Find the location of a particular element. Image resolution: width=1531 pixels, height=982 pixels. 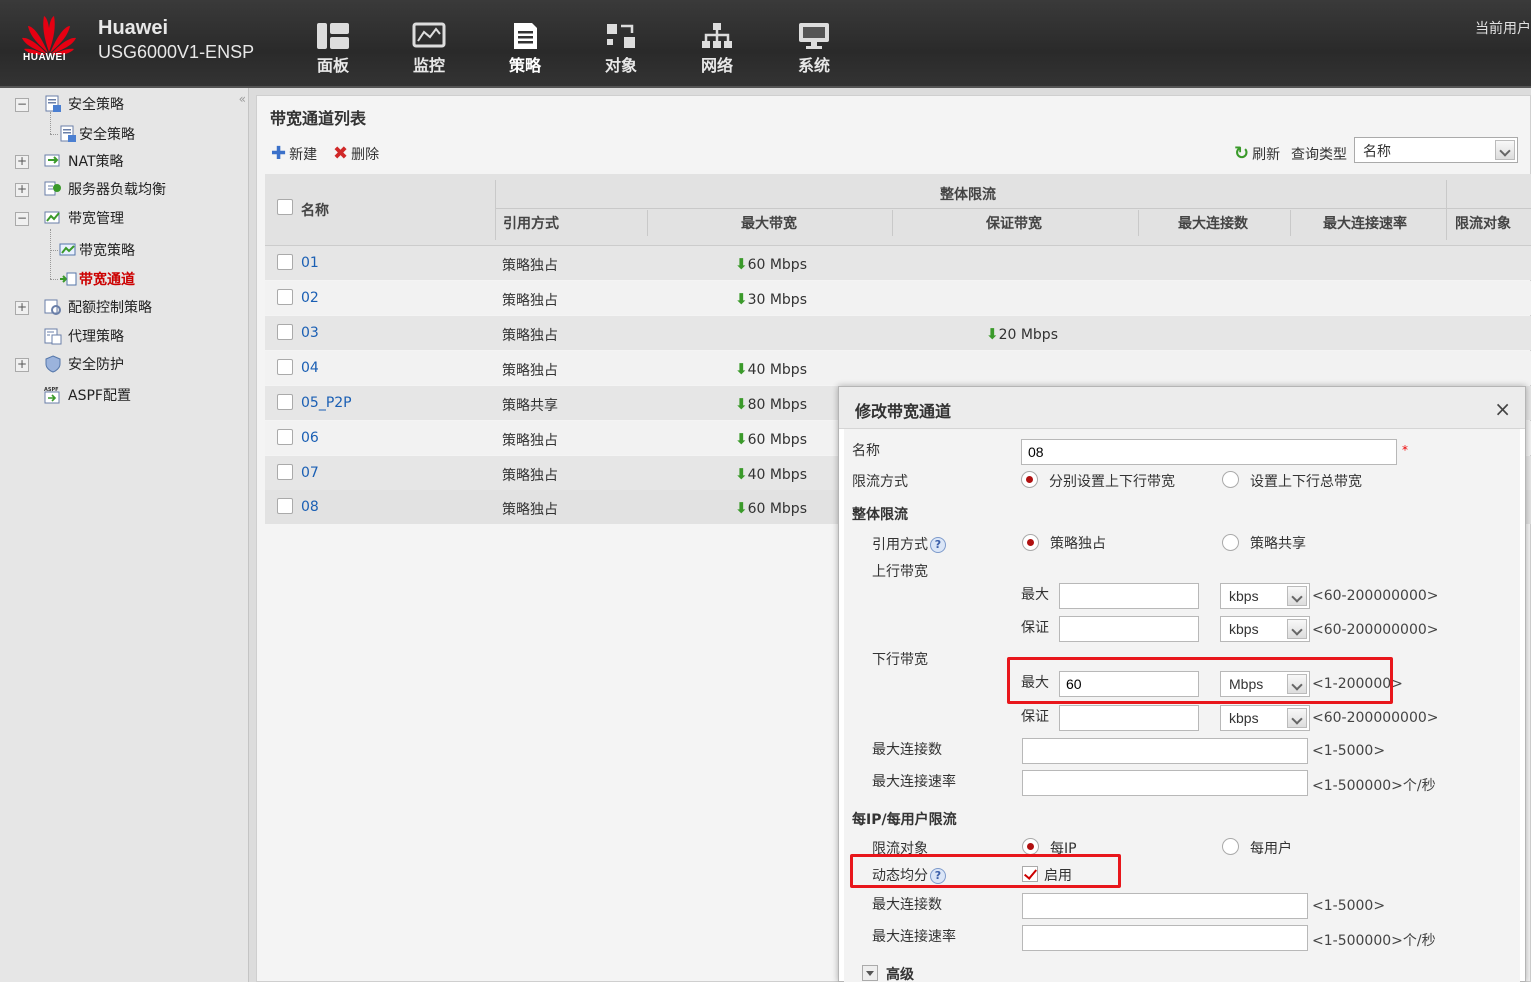

monitor-icon is located at coordinates (429, 35).